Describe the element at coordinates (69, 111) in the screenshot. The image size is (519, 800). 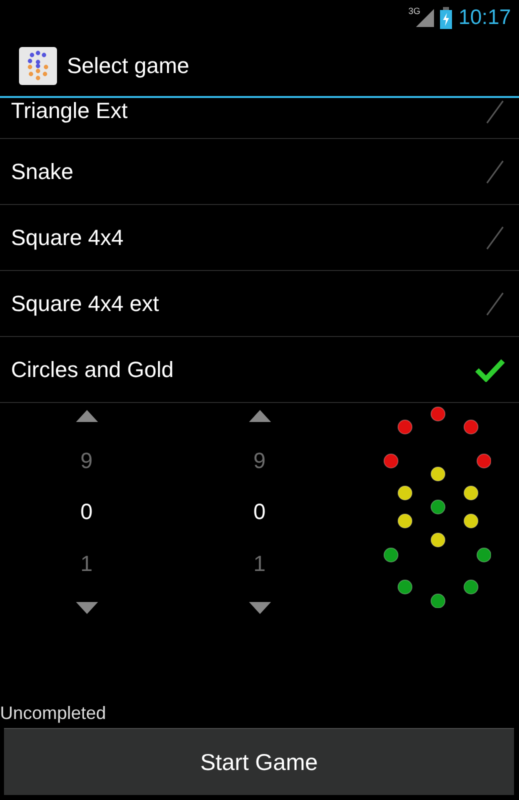
I see `game-name: Triangle Ext` at that location.